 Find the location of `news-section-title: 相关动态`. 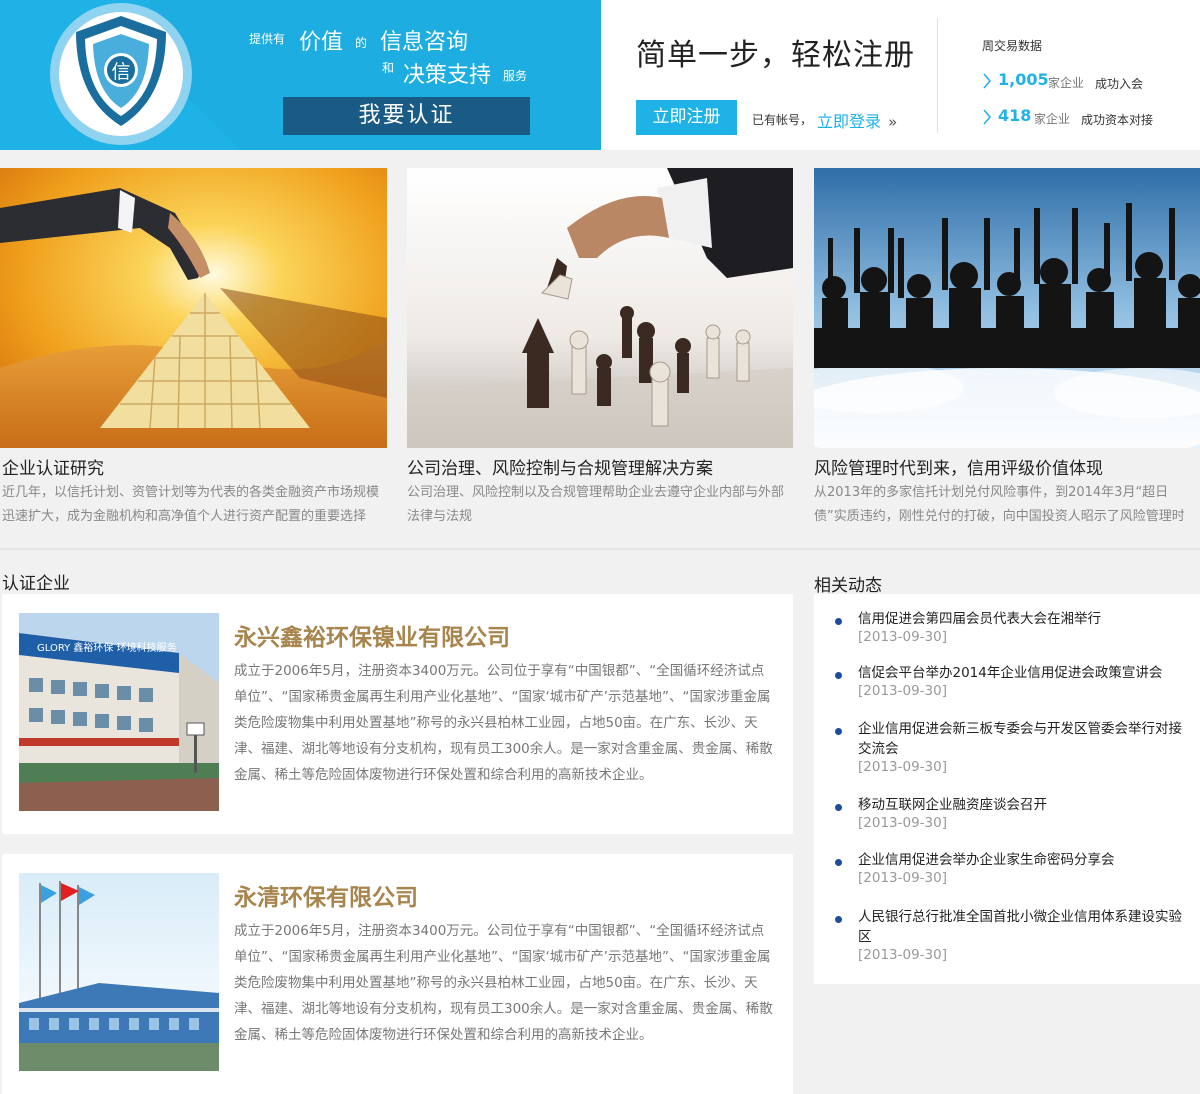

news-section-title: 相关动态 is located at coordinates (848, 586).